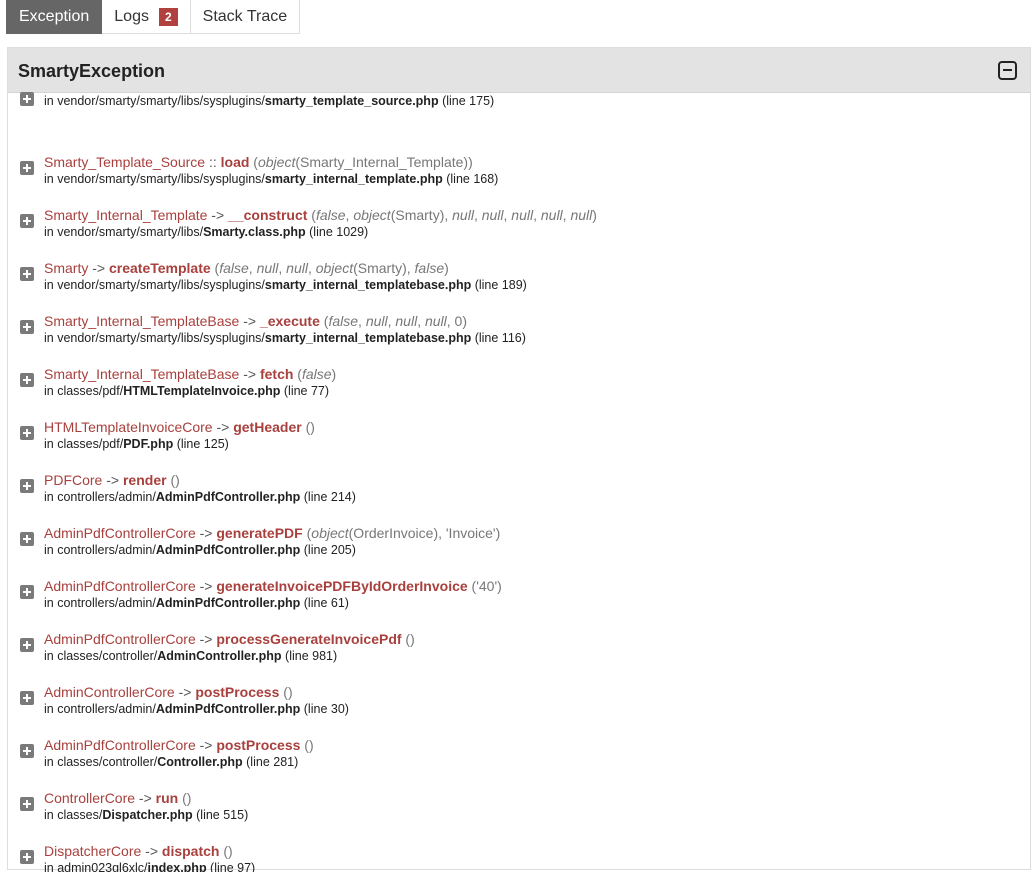 The height and width of the screenshot is (872, 1035). I want to click on tab-bar: Exception Logs 2 Stack Trace, so click(153, 17).